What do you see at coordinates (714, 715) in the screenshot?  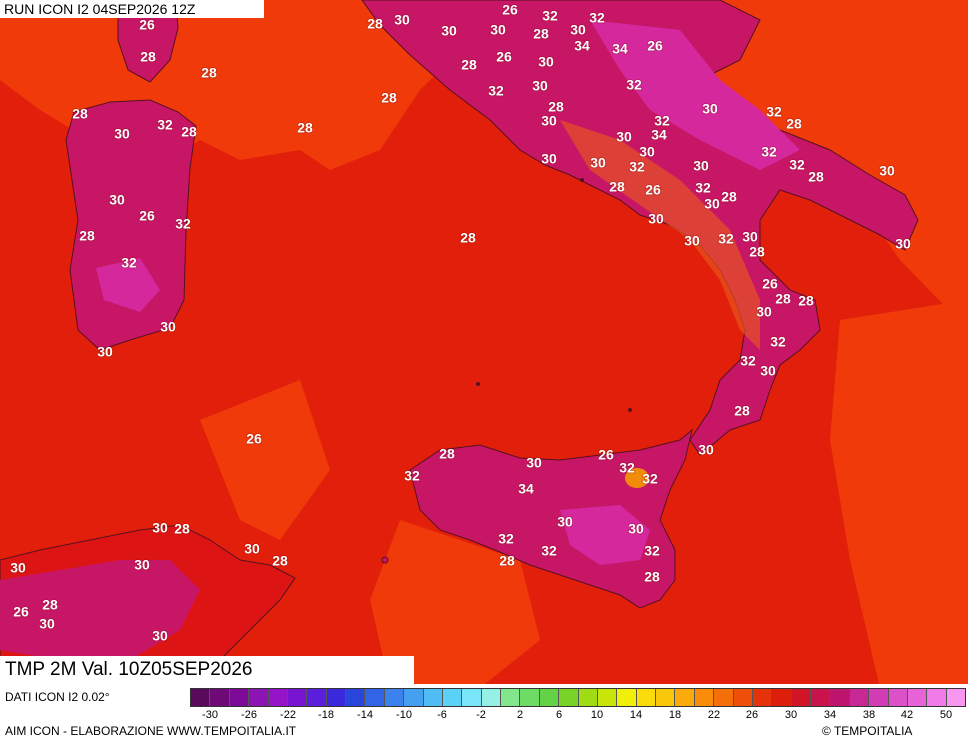 I see `scale-tick-label: 22` at bounding box center [714, 715].